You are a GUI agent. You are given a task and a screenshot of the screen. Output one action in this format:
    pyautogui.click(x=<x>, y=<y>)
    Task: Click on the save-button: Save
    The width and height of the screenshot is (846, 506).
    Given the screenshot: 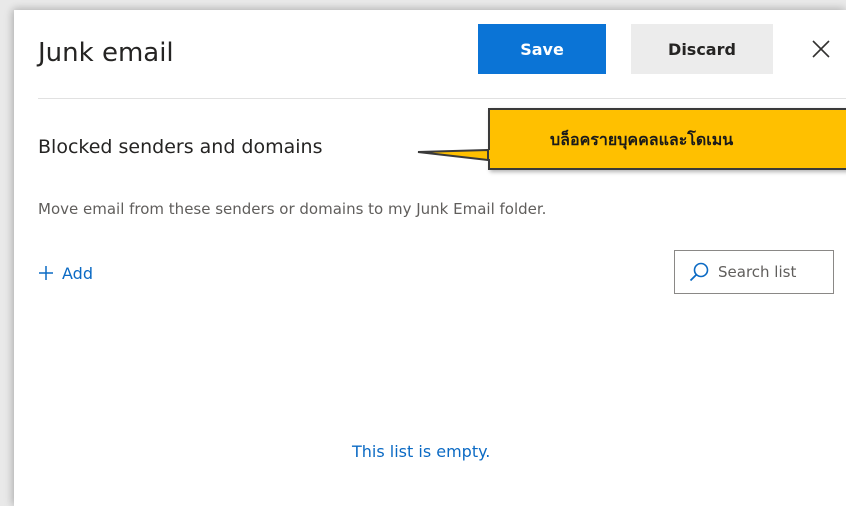 What is the action you would take?
    pyautogui.click(x=542, y=49)
    